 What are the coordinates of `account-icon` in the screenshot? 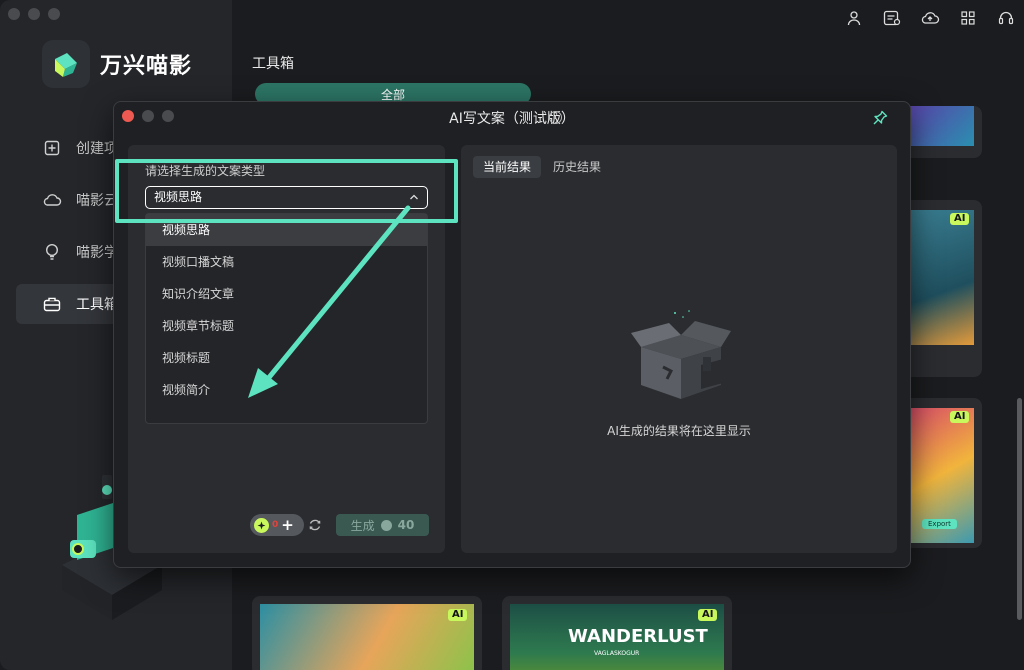 It's located at (854, 18).